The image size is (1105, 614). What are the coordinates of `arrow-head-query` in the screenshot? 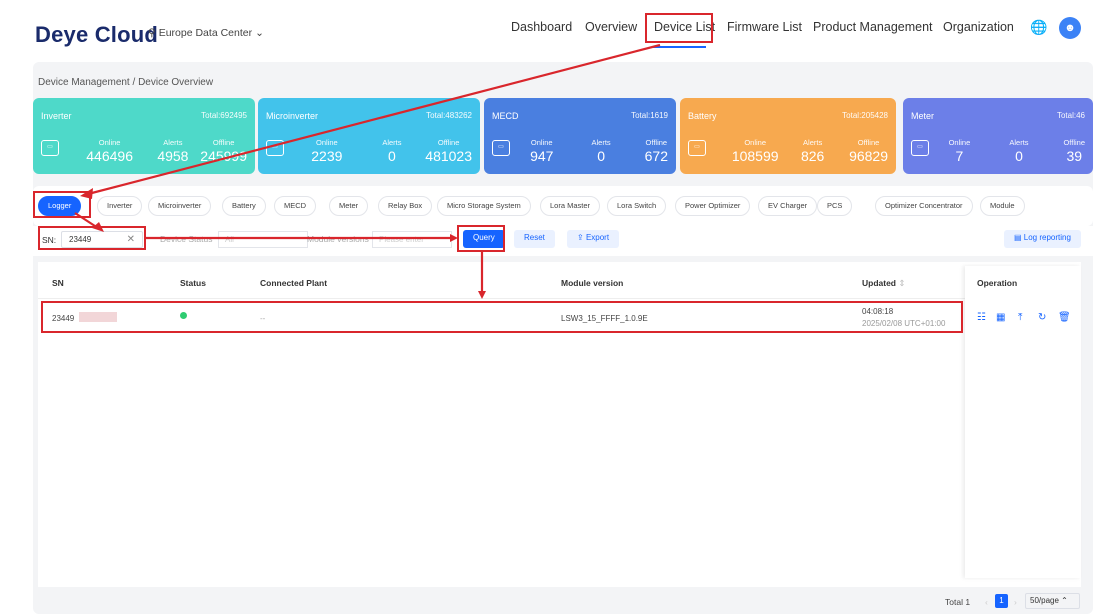 It's located at (454, 238).